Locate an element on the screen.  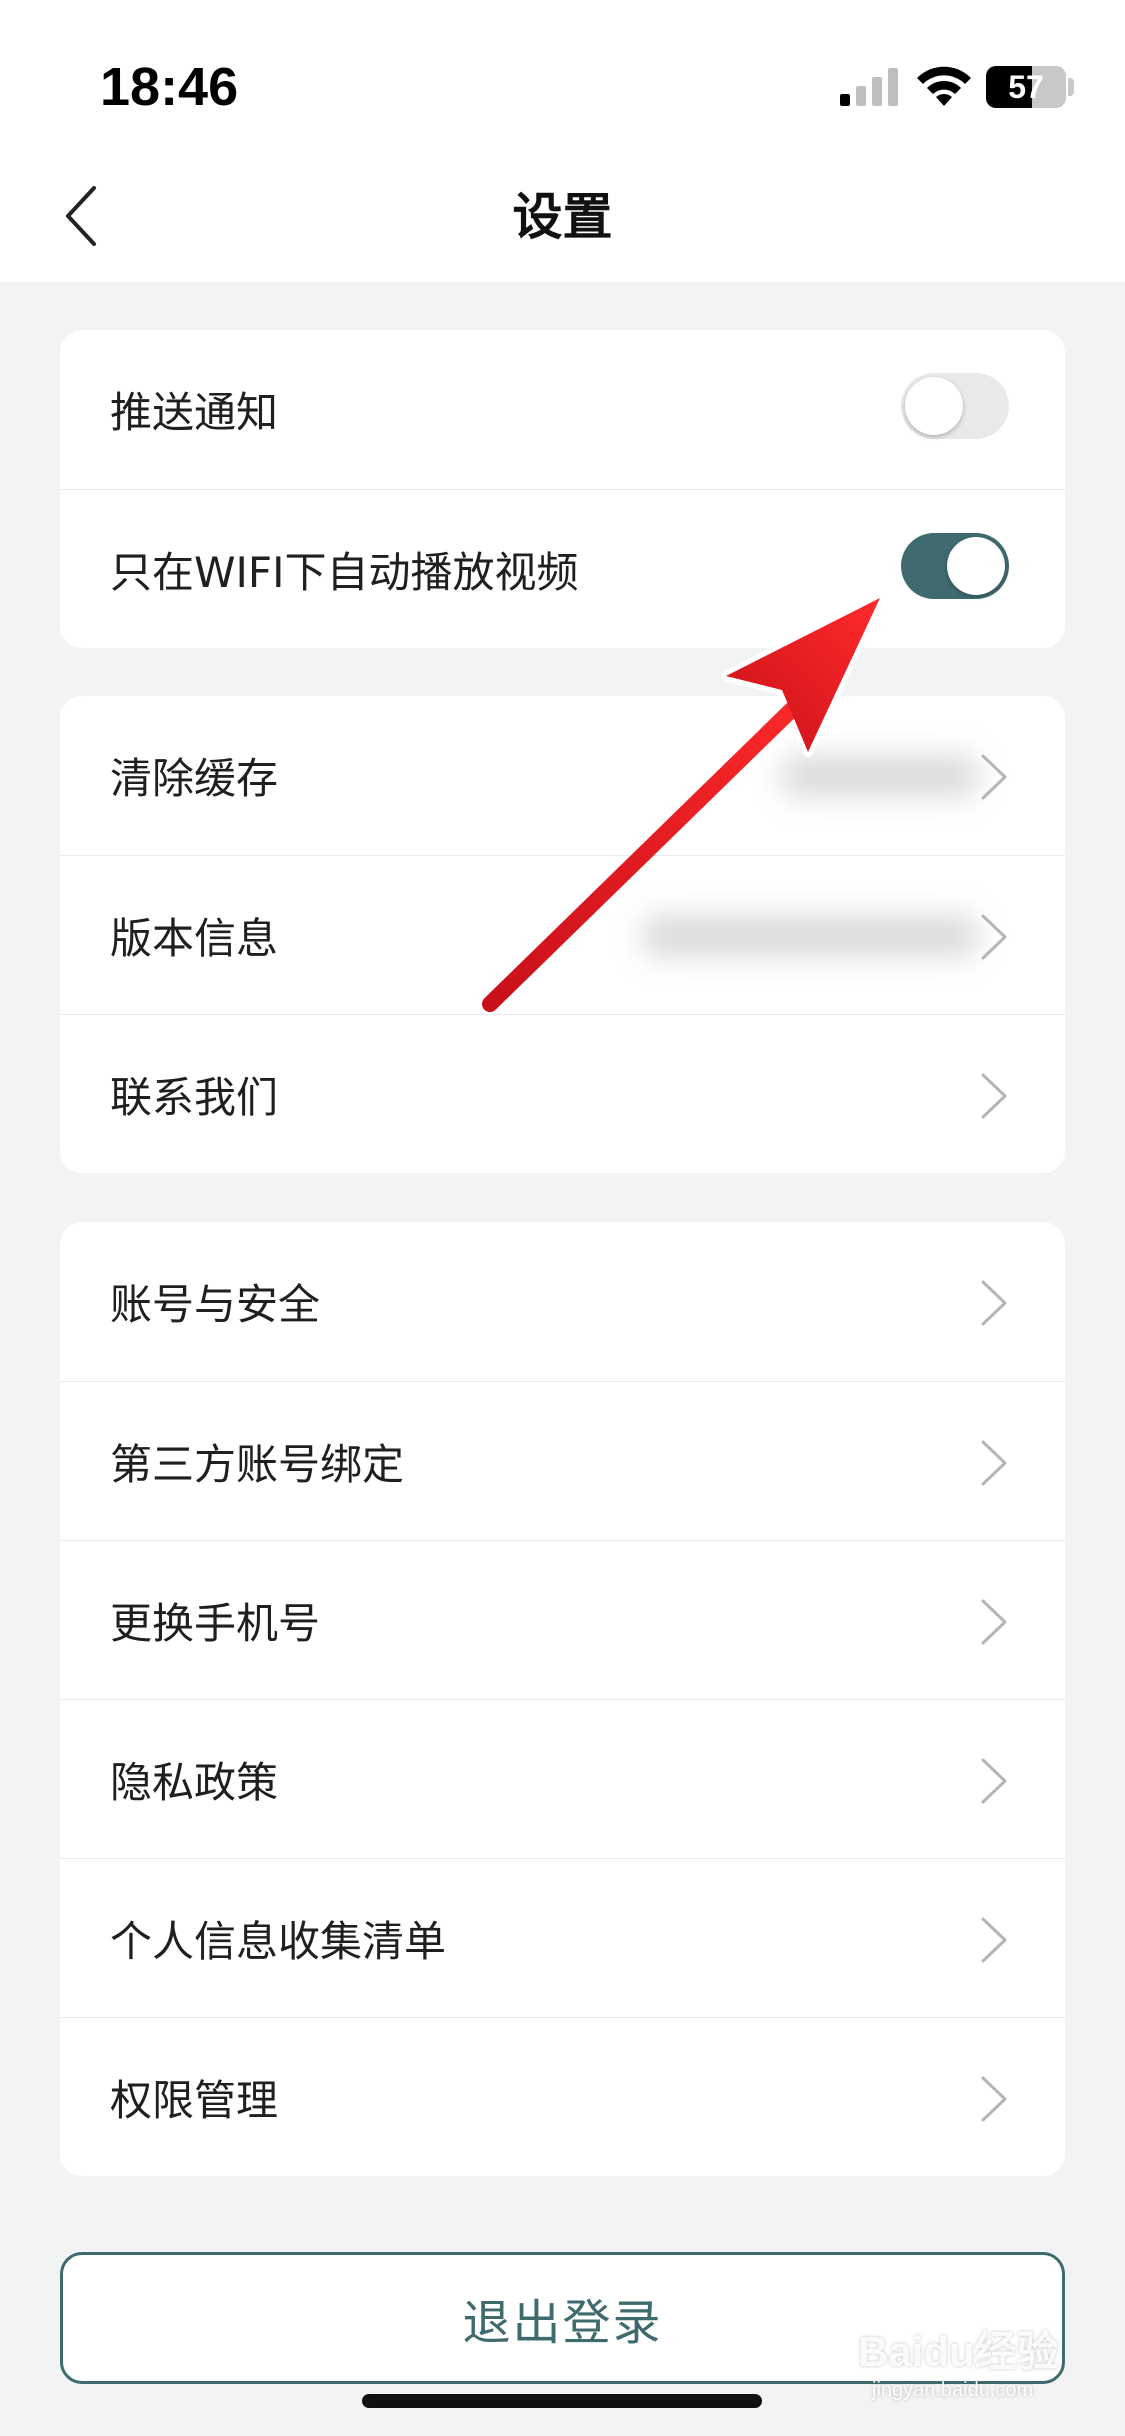
third-party-binding-label: 第三方账号绑定 is located at coordinates (257, 1464).